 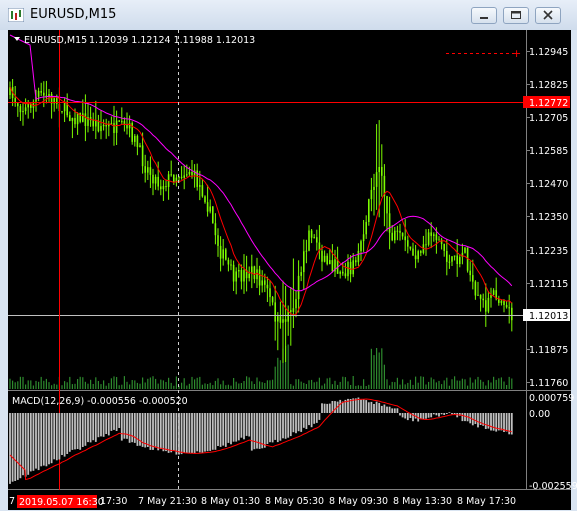 I want to click on price-label: 1.12705, so click(x=548, y=118).